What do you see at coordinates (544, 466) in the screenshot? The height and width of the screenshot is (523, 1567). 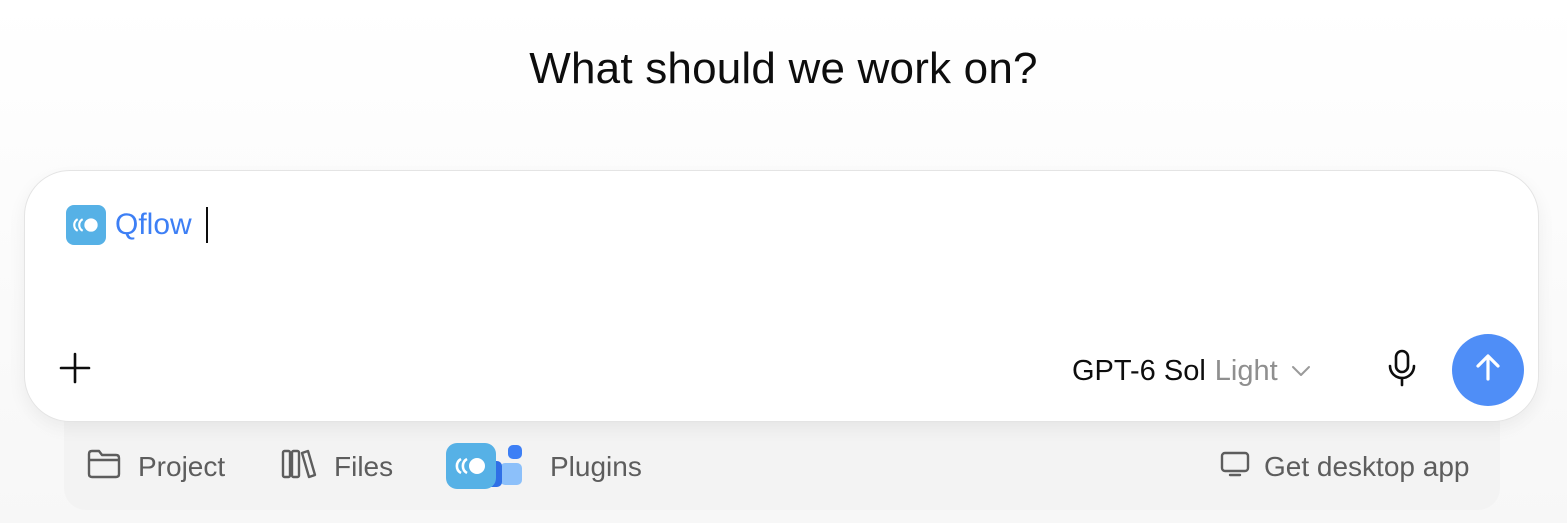 I see `plugins-button: Plugins` at bounding box center [544, 466].